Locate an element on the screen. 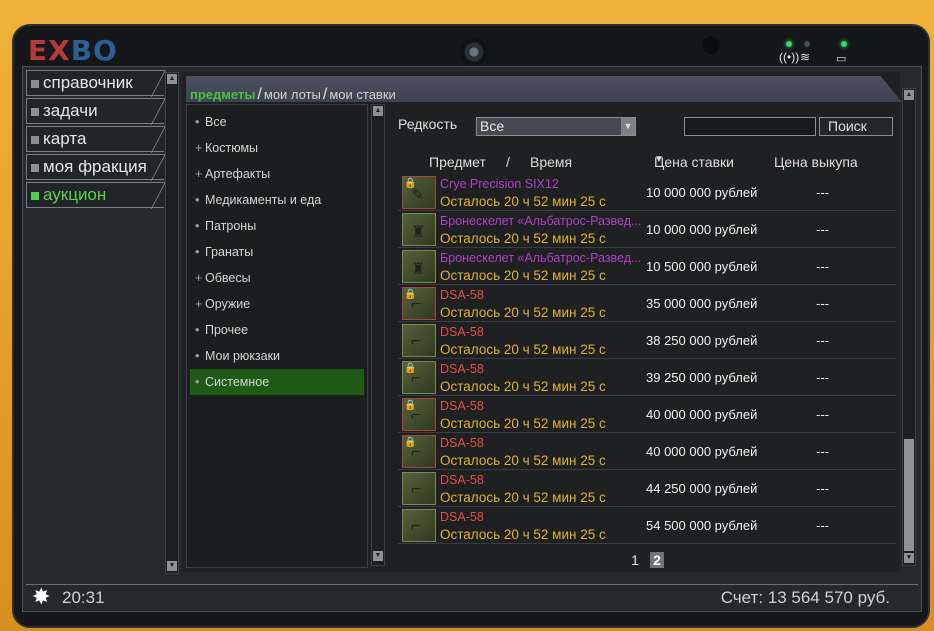 The height and width of the screenshot is (631, 934). category-label: Системное is located at coordinates (237, 382).